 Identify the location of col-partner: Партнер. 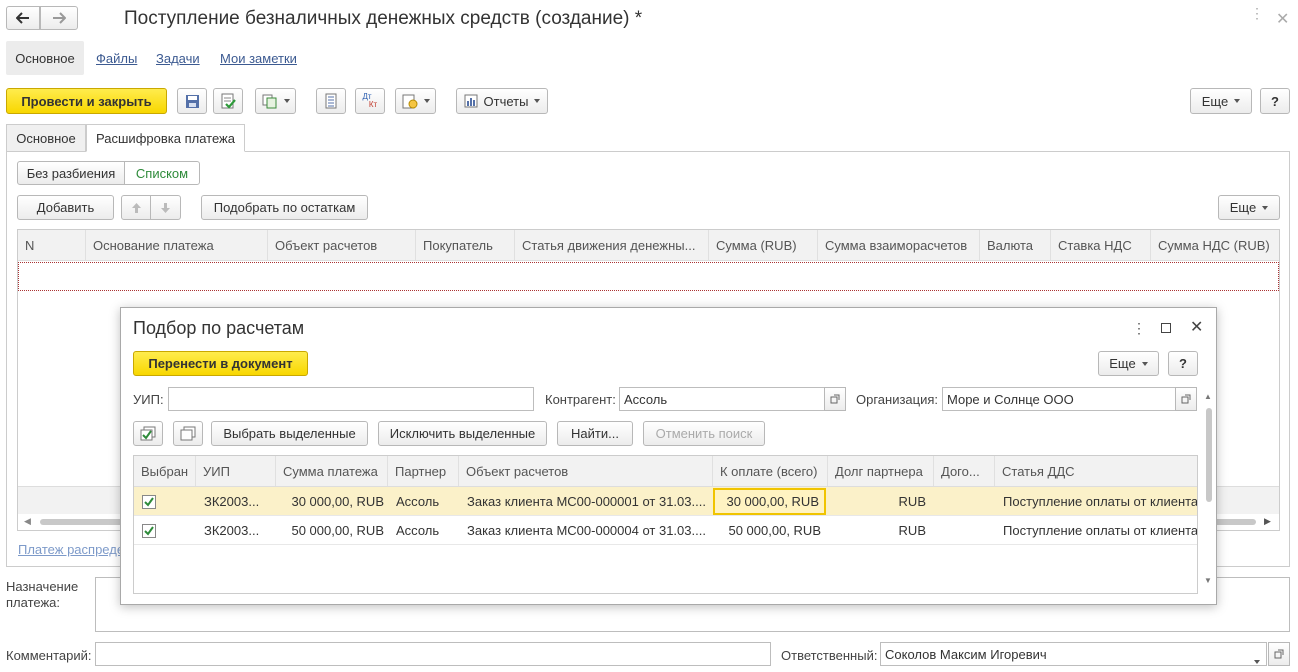
(423, 471).